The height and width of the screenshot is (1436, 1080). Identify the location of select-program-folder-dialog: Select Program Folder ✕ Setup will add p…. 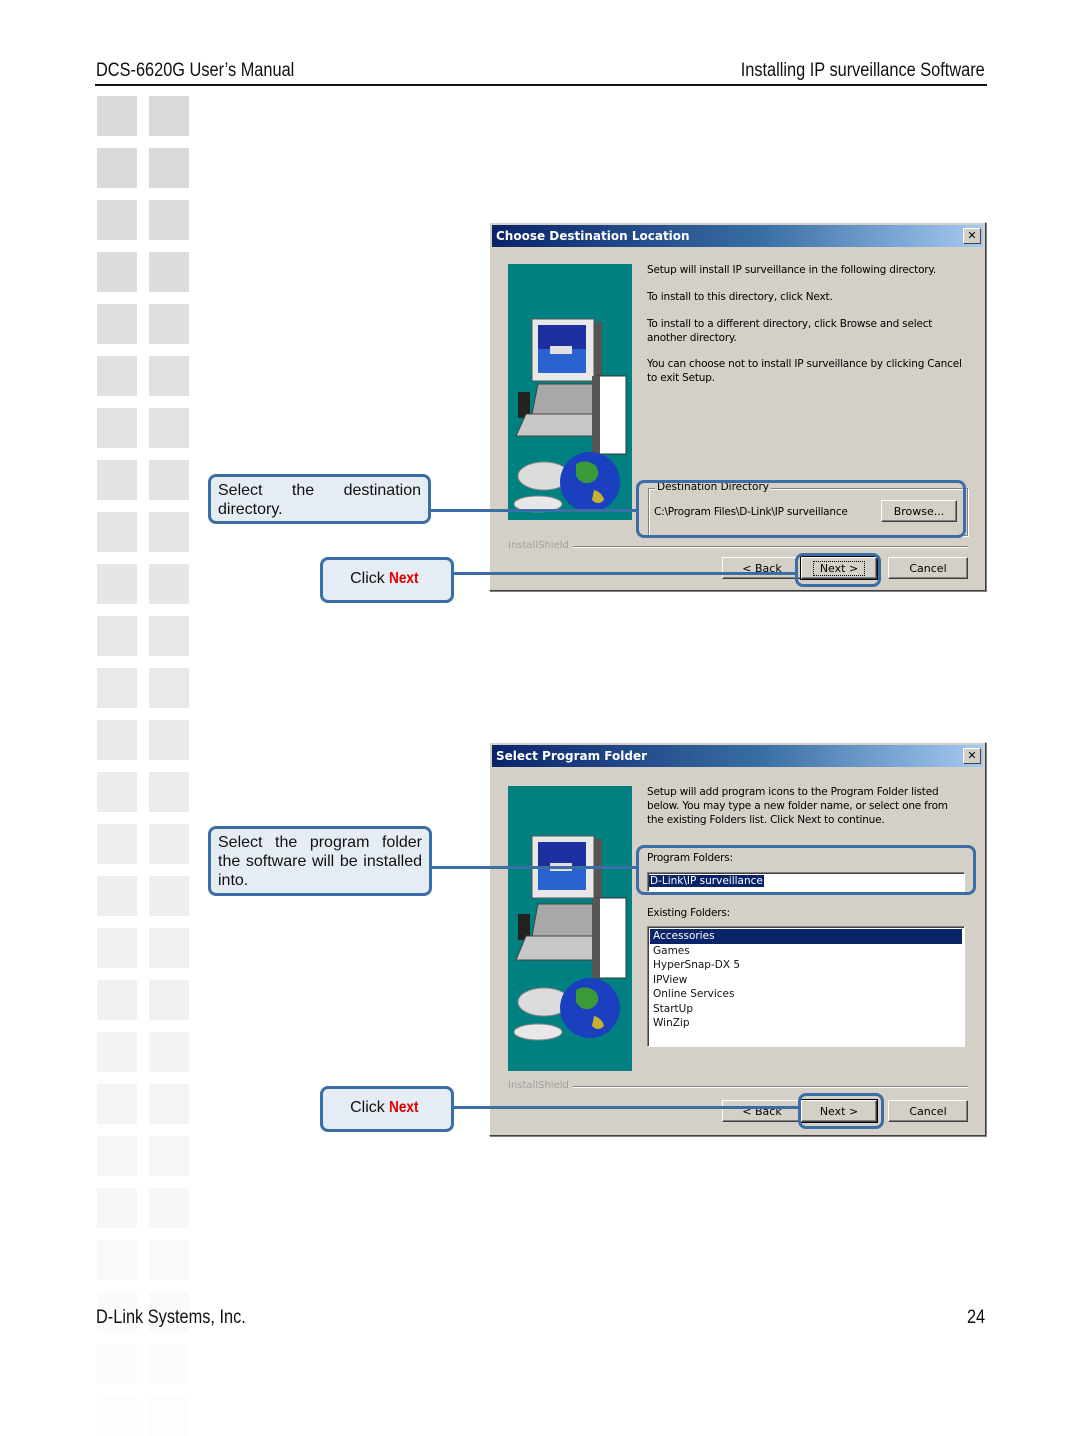
(737, 939).